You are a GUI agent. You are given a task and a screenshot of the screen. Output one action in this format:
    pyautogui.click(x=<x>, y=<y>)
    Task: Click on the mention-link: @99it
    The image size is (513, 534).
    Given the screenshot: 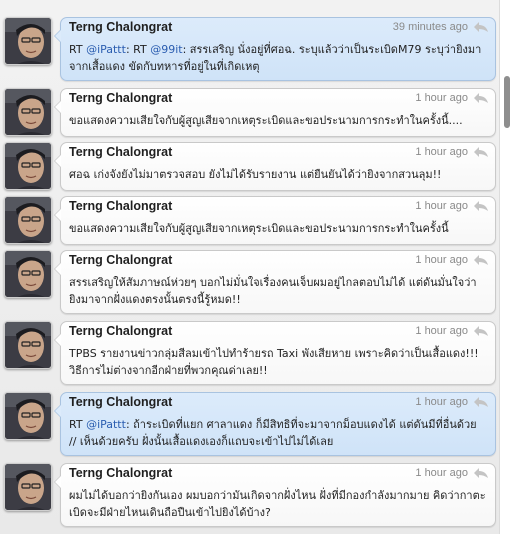 What is the action you would take?
    pyautogui.click(x=166, y=49)
    